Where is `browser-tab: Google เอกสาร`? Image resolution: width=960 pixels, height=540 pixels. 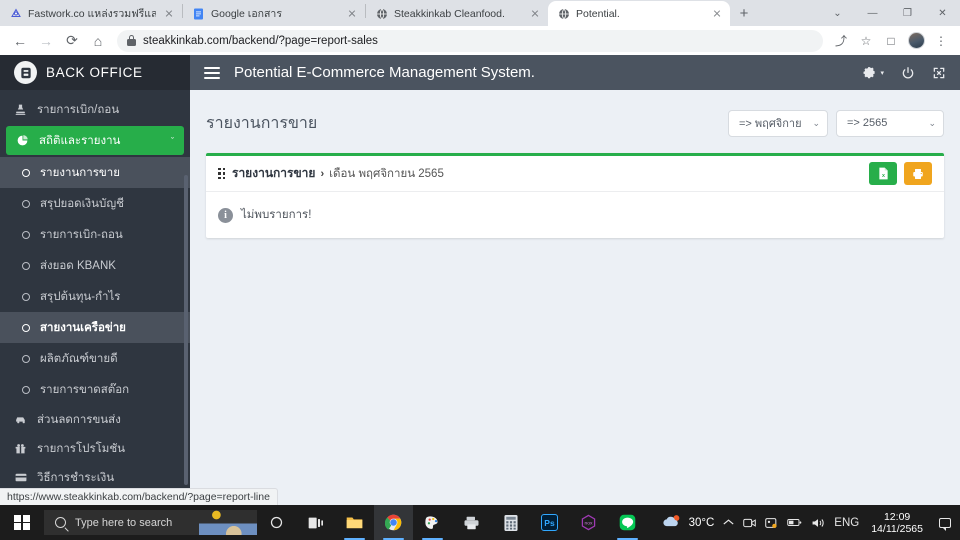
browser-tab: Google เอกสาร is located at coordinates (274, 13).